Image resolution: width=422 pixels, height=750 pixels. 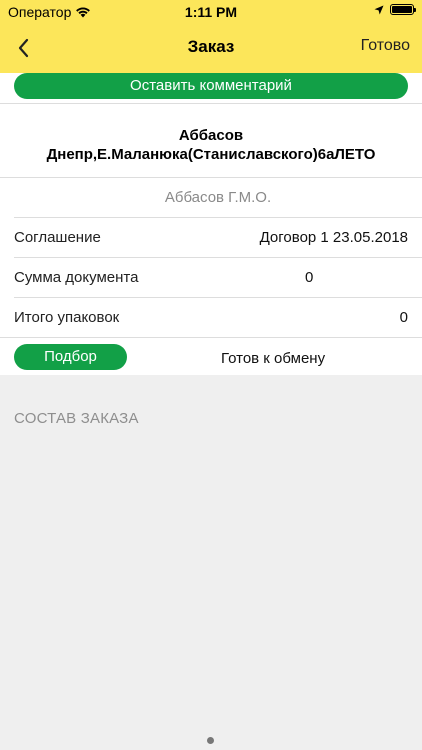 I want to click on leave-comment-button: Оставить комментарий, so click(x=211, y=86).